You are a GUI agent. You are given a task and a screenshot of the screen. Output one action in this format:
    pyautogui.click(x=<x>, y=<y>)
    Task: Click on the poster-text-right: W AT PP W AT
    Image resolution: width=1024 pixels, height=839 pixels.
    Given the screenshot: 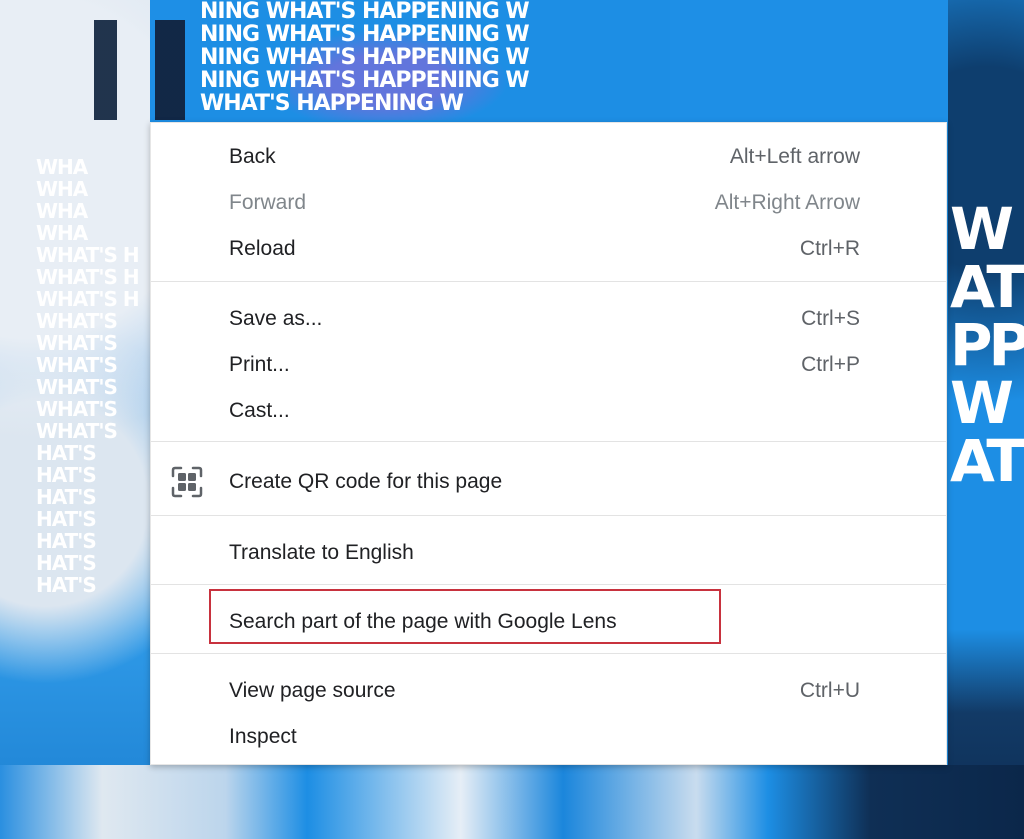 What is the action you would take?
    pyautogui.click(x=987, y=345)
    